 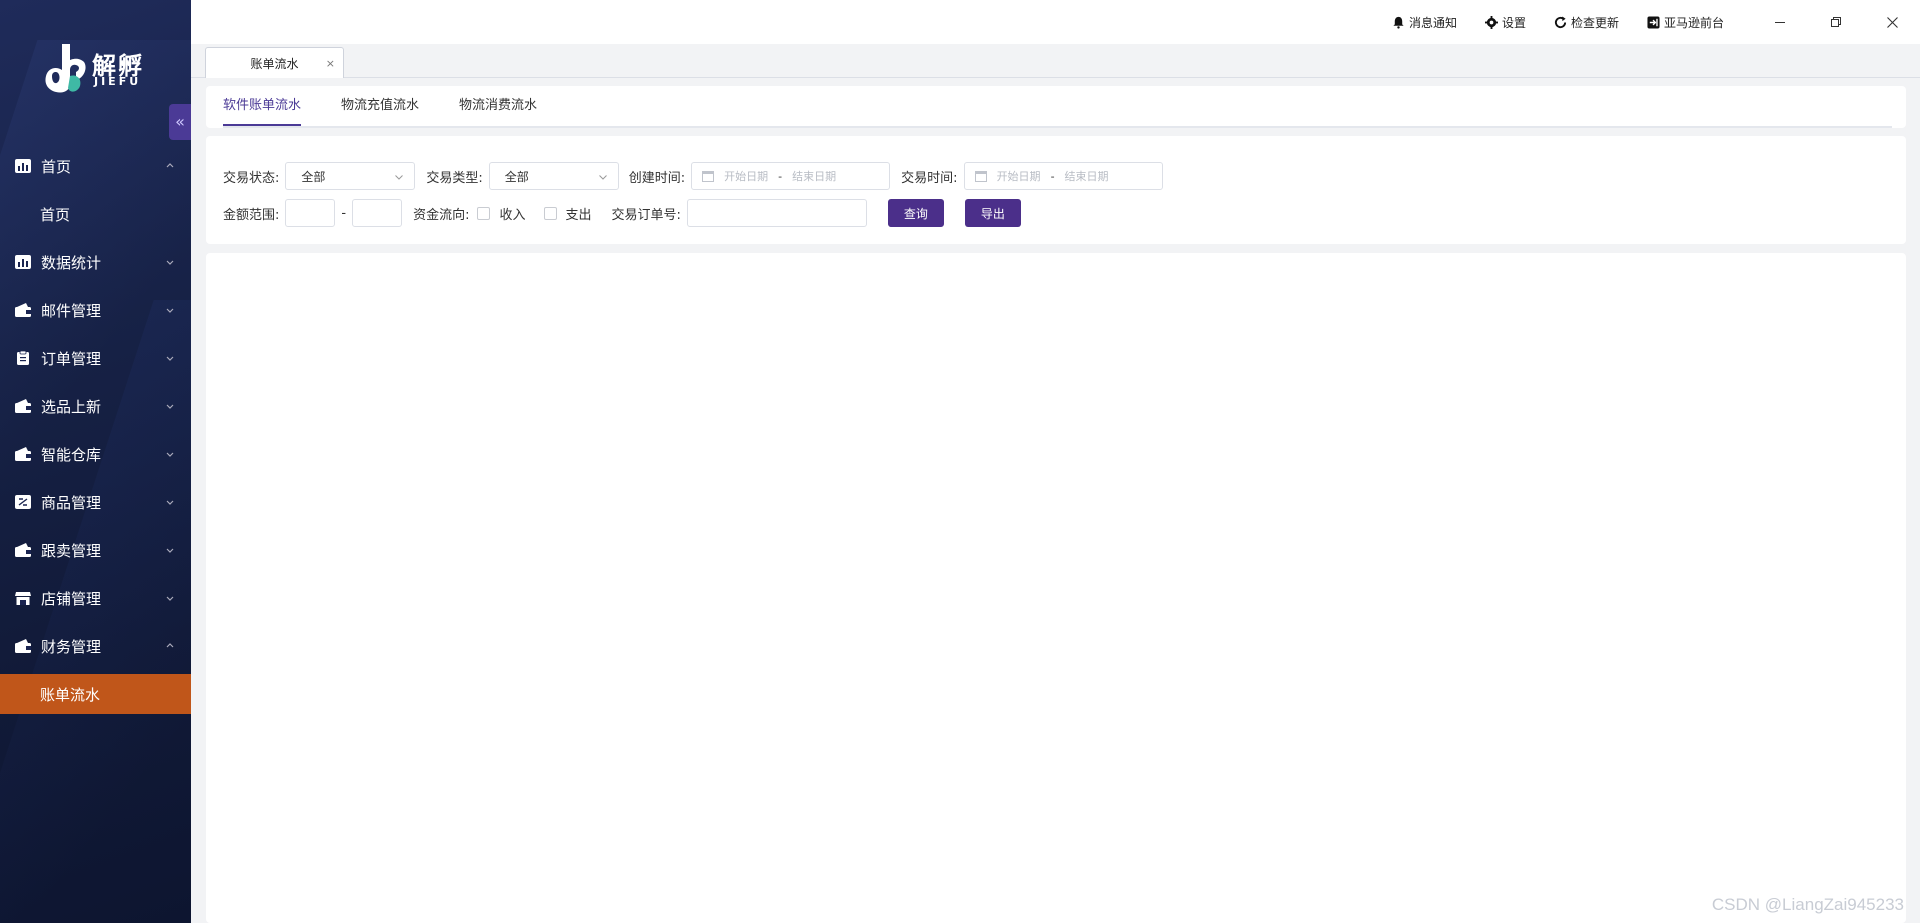 I want to click on trade-end-placeholder: 结束日期, so click(x=1086, y=176).